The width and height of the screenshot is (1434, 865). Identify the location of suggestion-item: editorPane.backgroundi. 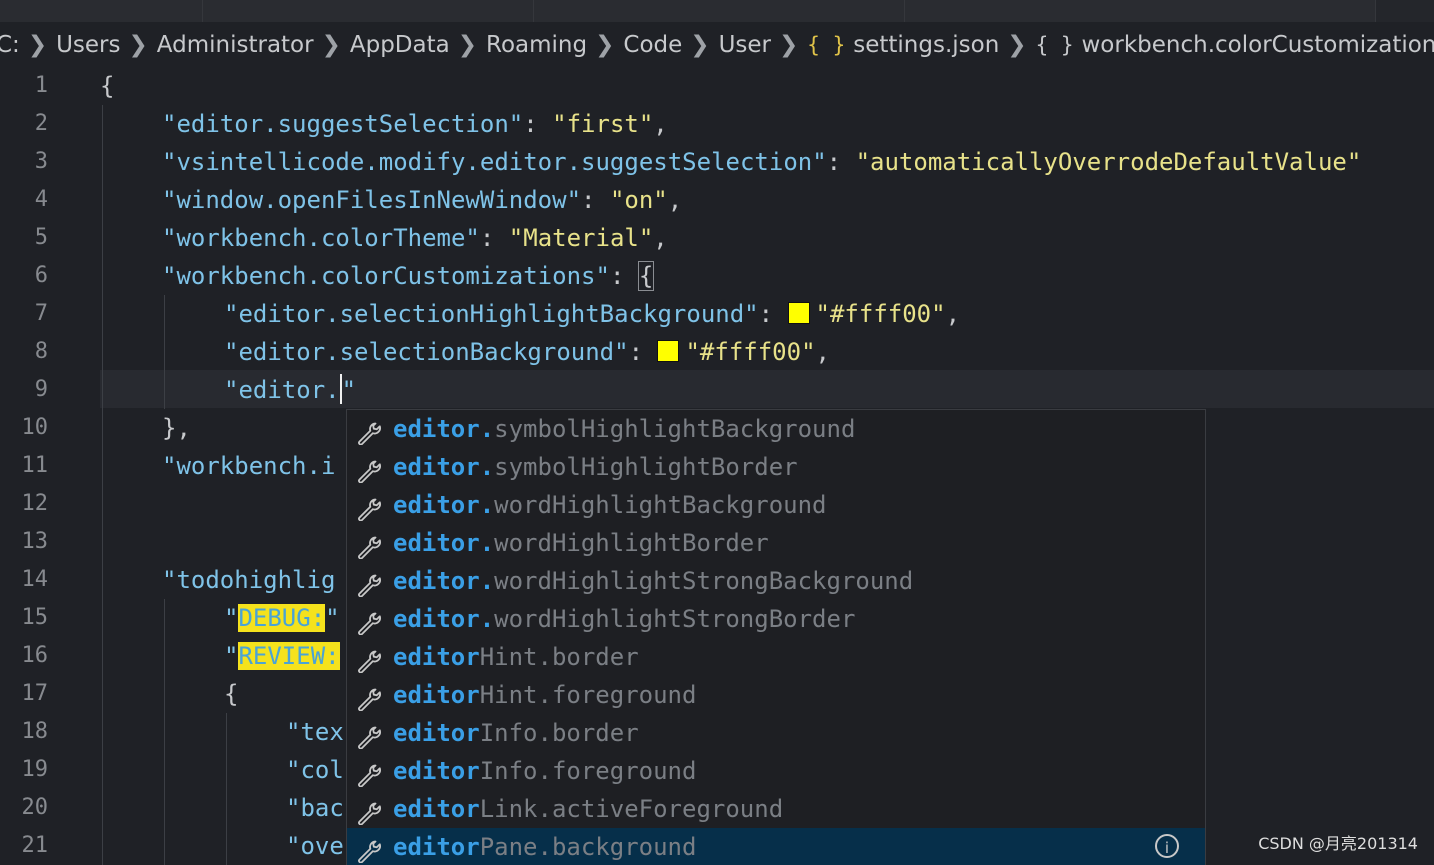
(776, 846).